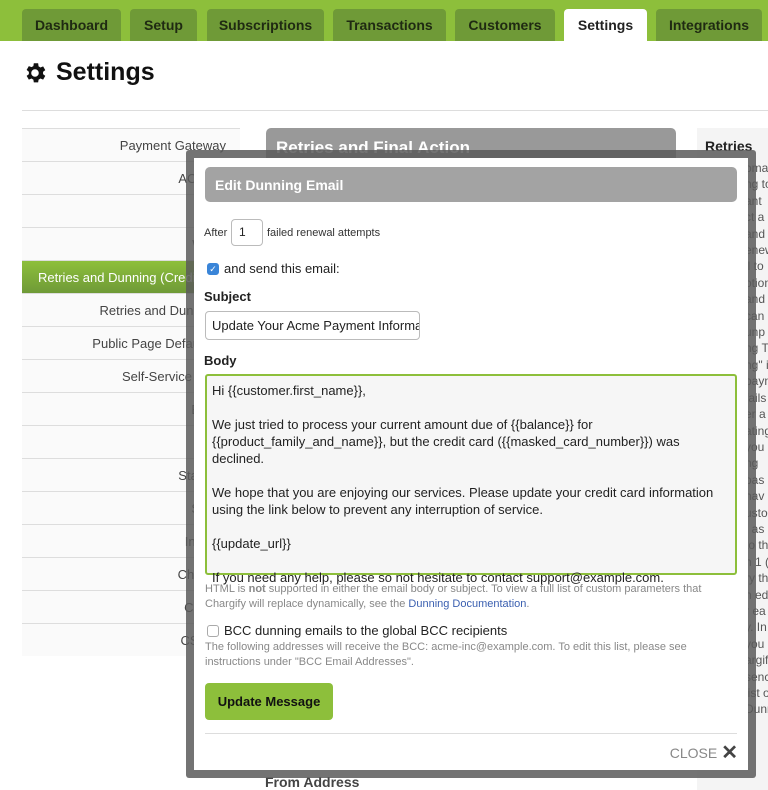 The height and width of the screenshot is (790, 768). Describe the element at coordinates (693, 752) in the screenshot. I see `close-label: CLOSE` at that location.